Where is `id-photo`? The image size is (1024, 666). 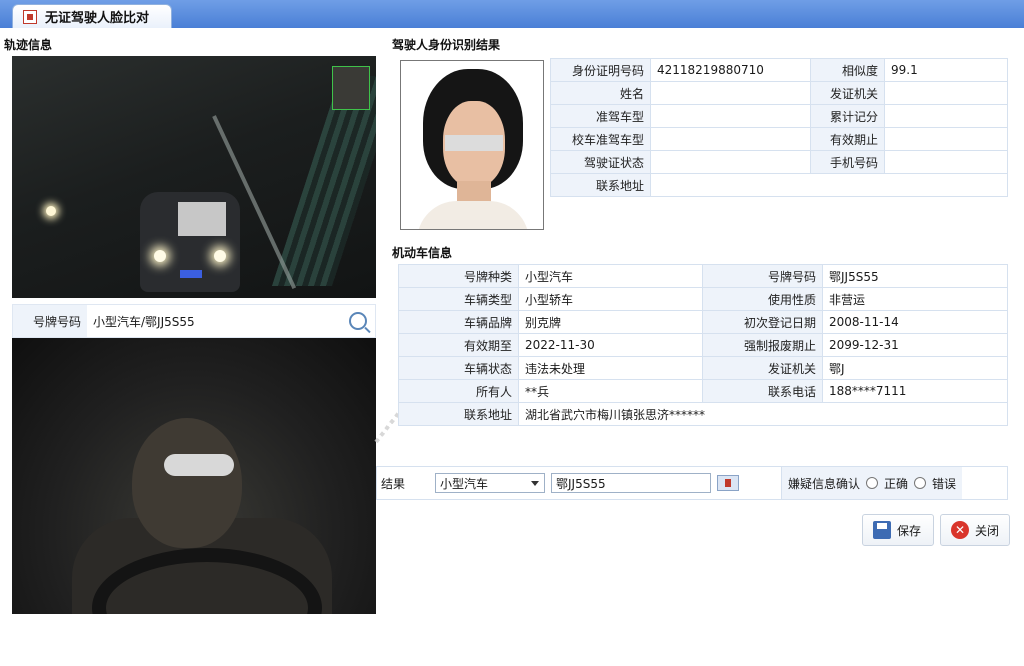 id-photo is located at coordinates (472, 145).